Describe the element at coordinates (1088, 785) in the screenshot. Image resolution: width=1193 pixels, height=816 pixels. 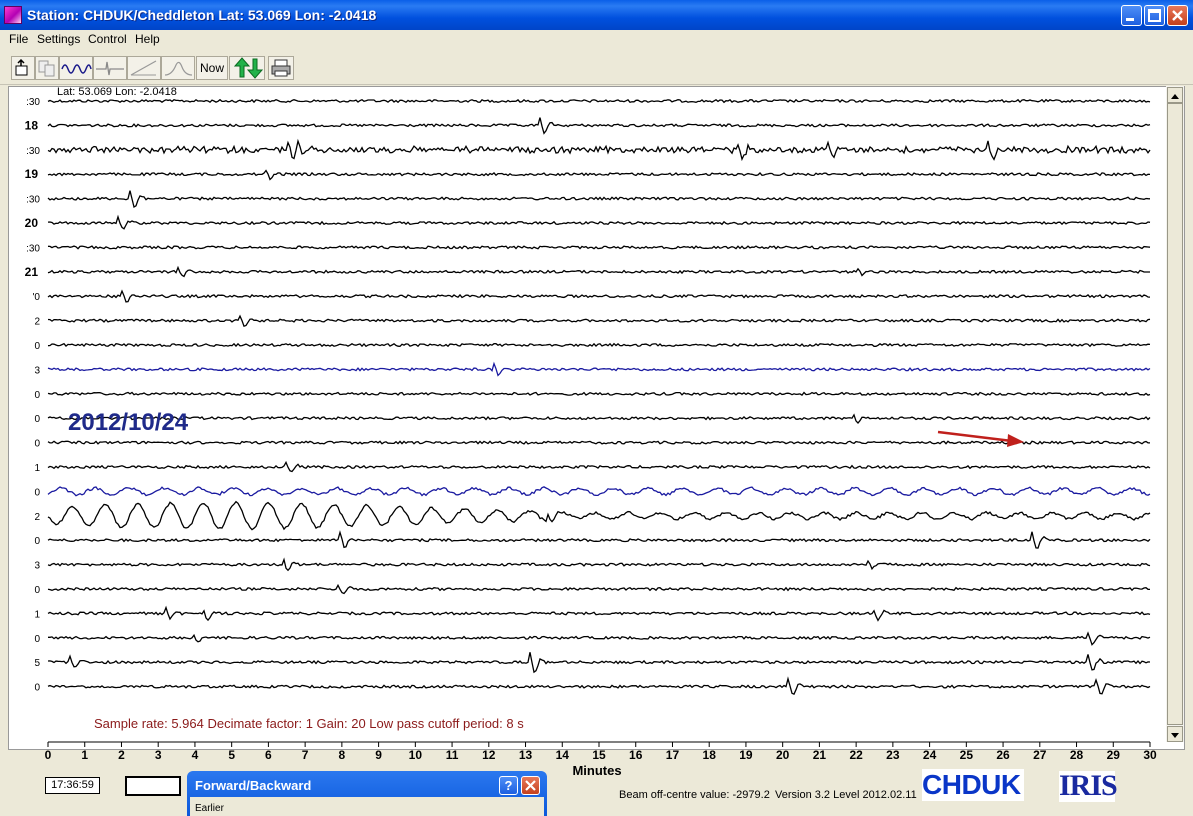
I see `iris-logo: IRIS` at that location.